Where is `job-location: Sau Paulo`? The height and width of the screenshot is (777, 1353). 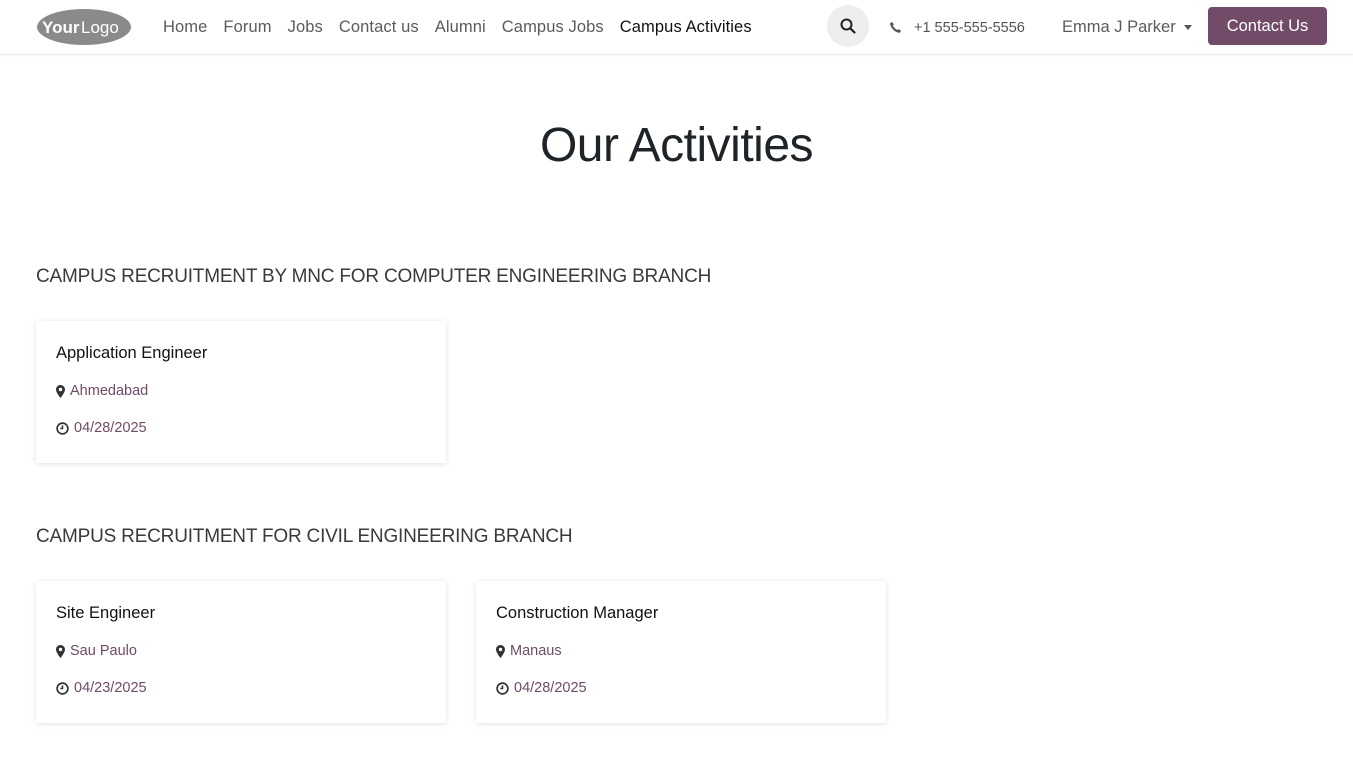
job-location: Sau Paulo is located at coordinates (241, 651).